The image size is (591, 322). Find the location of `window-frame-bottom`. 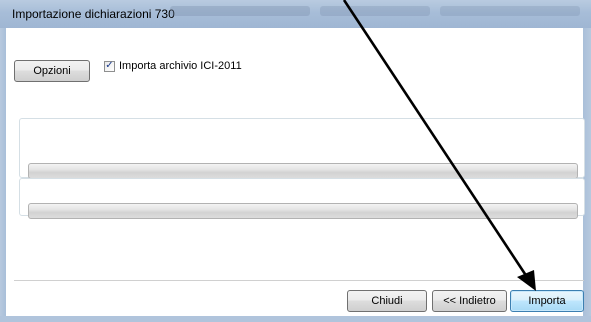

window-frame-bottom is located at coordinates (295, 319).